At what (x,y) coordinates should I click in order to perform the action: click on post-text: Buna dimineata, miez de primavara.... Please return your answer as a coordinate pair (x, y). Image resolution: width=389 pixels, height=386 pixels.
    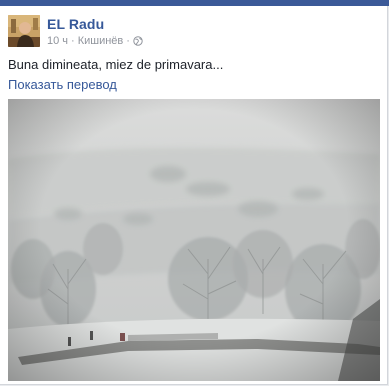
    Looking at the image, I should click on (116, 64).